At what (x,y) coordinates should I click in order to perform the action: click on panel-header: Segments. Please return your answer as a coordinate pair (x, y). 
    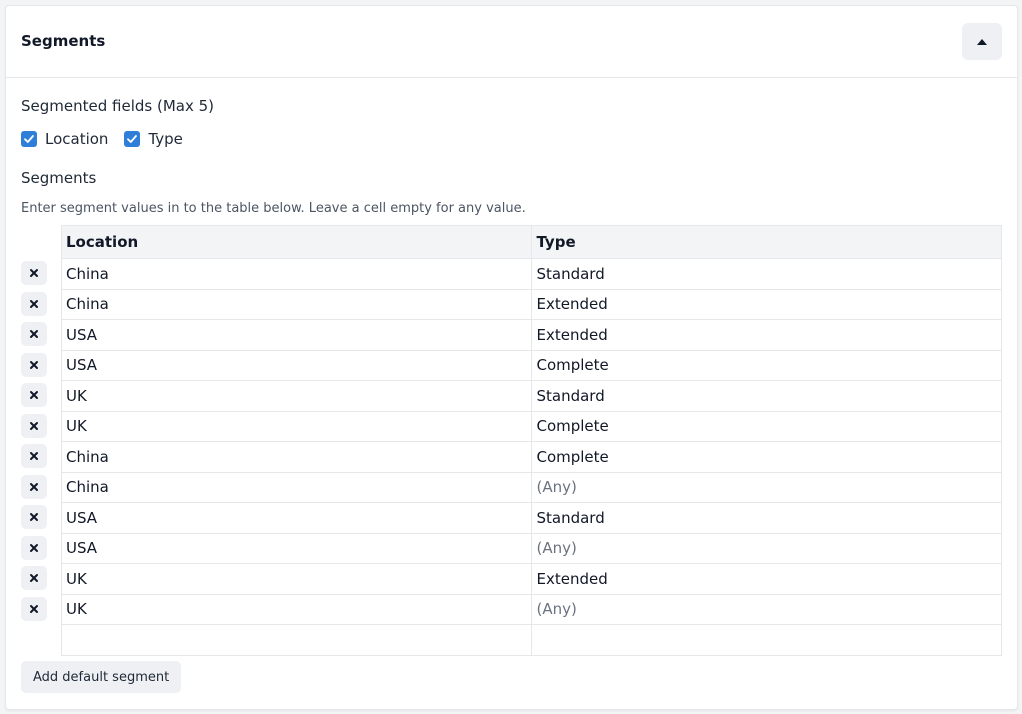
    Looking at the image, I should click on (511, 42).